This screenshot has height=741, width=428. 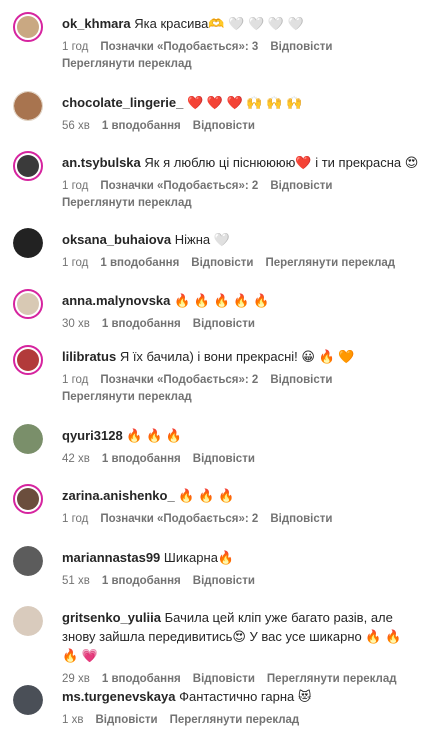 I want to click on comment-text: Шикарна🔥, so click(x=199, y=557).